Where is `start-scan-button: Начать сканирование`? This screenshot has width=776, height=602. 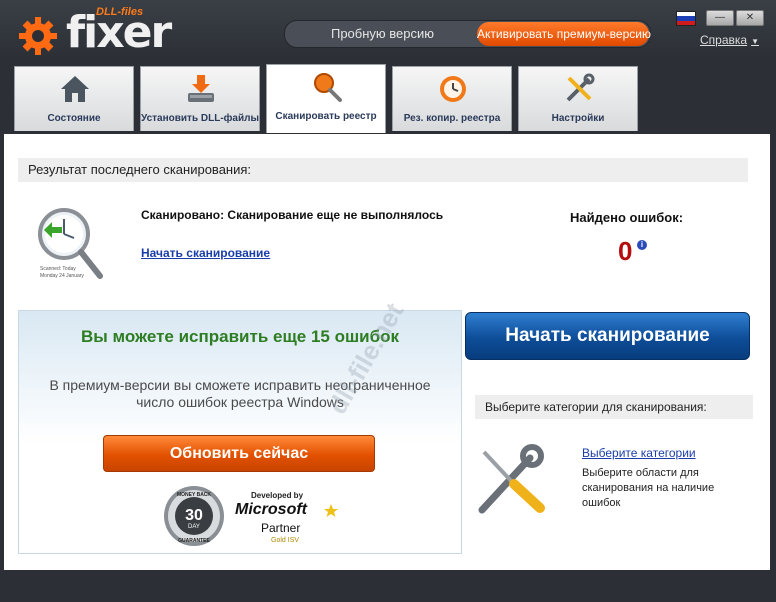
start-scan-button: Начать сканирование is located at coordinates (607, 336).